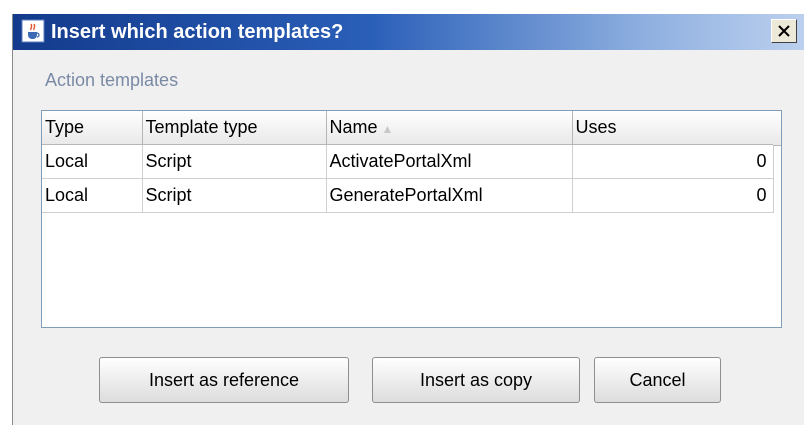 This screenshot has height=425, width=804. I want to click on java-cup-icon, so click(33, 31).